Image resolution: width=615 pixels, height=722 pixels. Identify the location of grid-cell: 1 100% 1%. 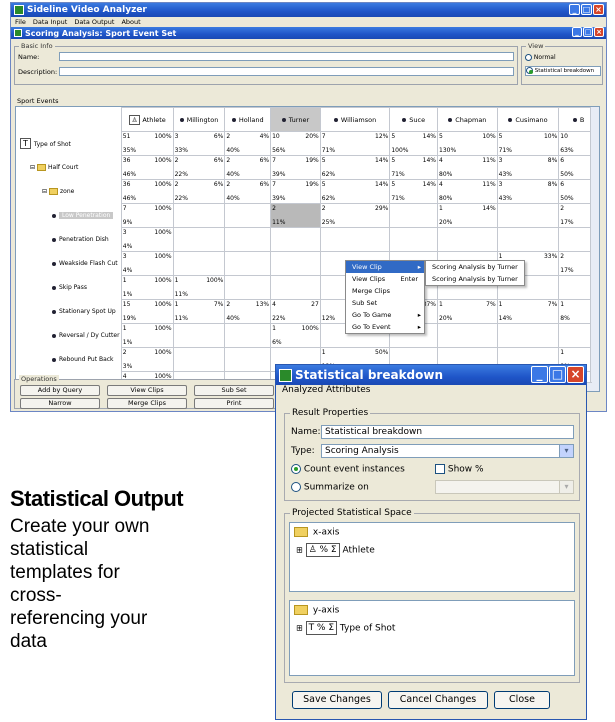
(147, 287).